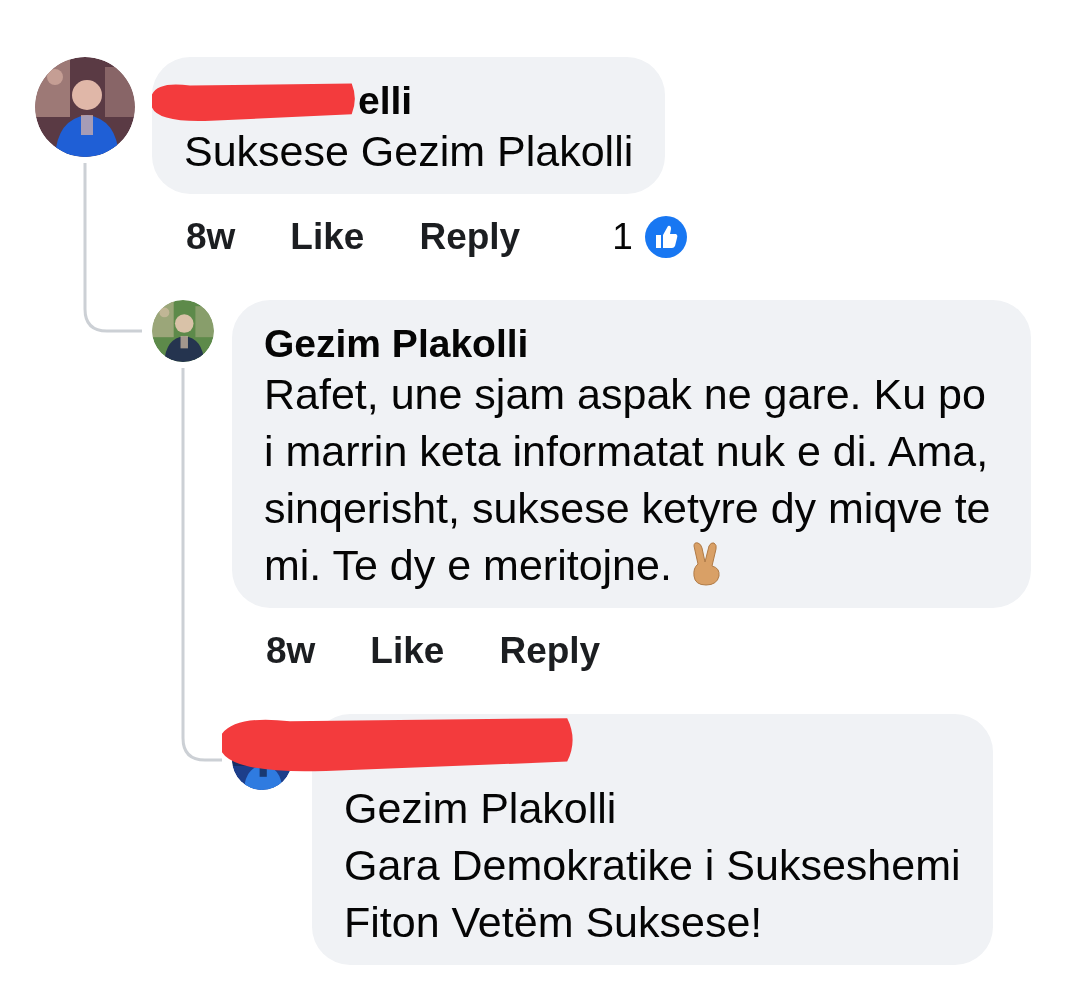  I want to click on reaction-count: 1, so click(622, 237).